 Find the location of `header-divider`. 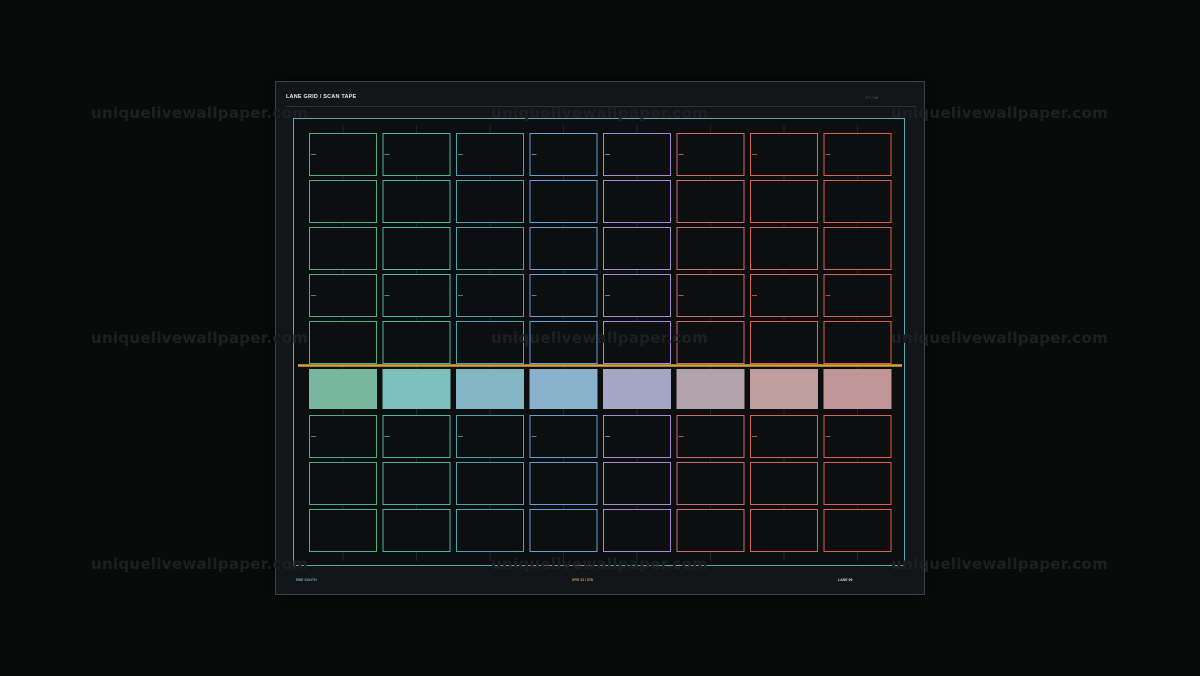

header-divider is located at coordinates (601, 106).